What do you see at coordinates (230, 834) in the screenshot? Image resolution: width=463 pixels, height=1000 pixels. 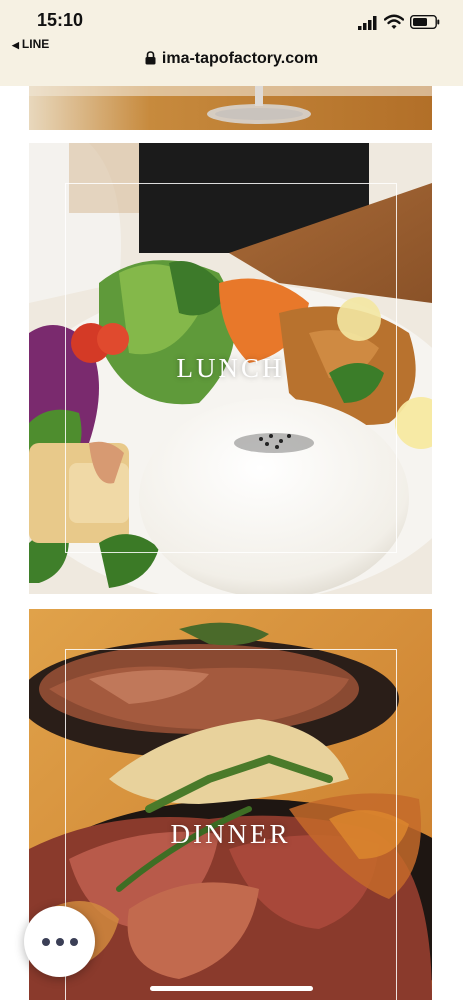 I see `dinner-label: DINNER` at bounding box center [230, 834].